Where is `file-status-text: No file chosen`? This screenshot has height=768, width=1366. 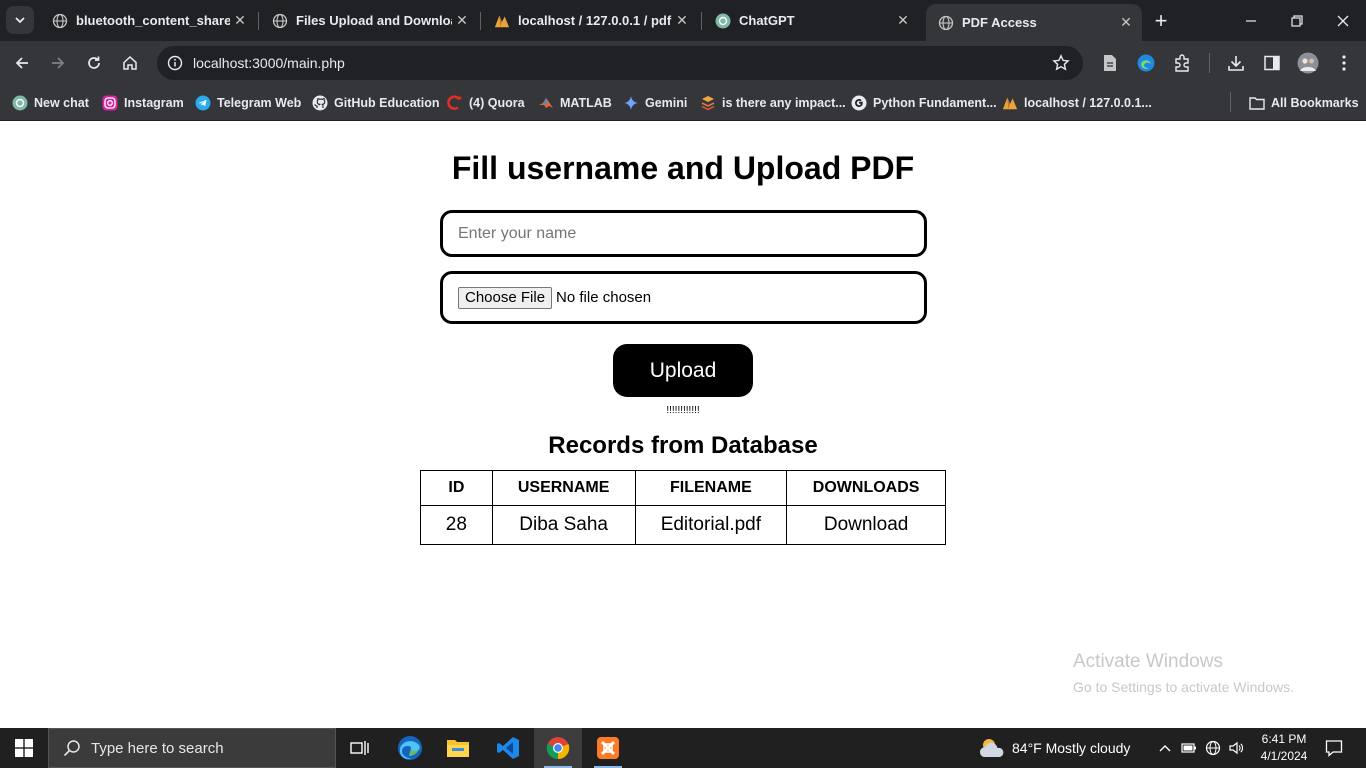 file-status-text: No file chosen is located at coordinates (604, 297).